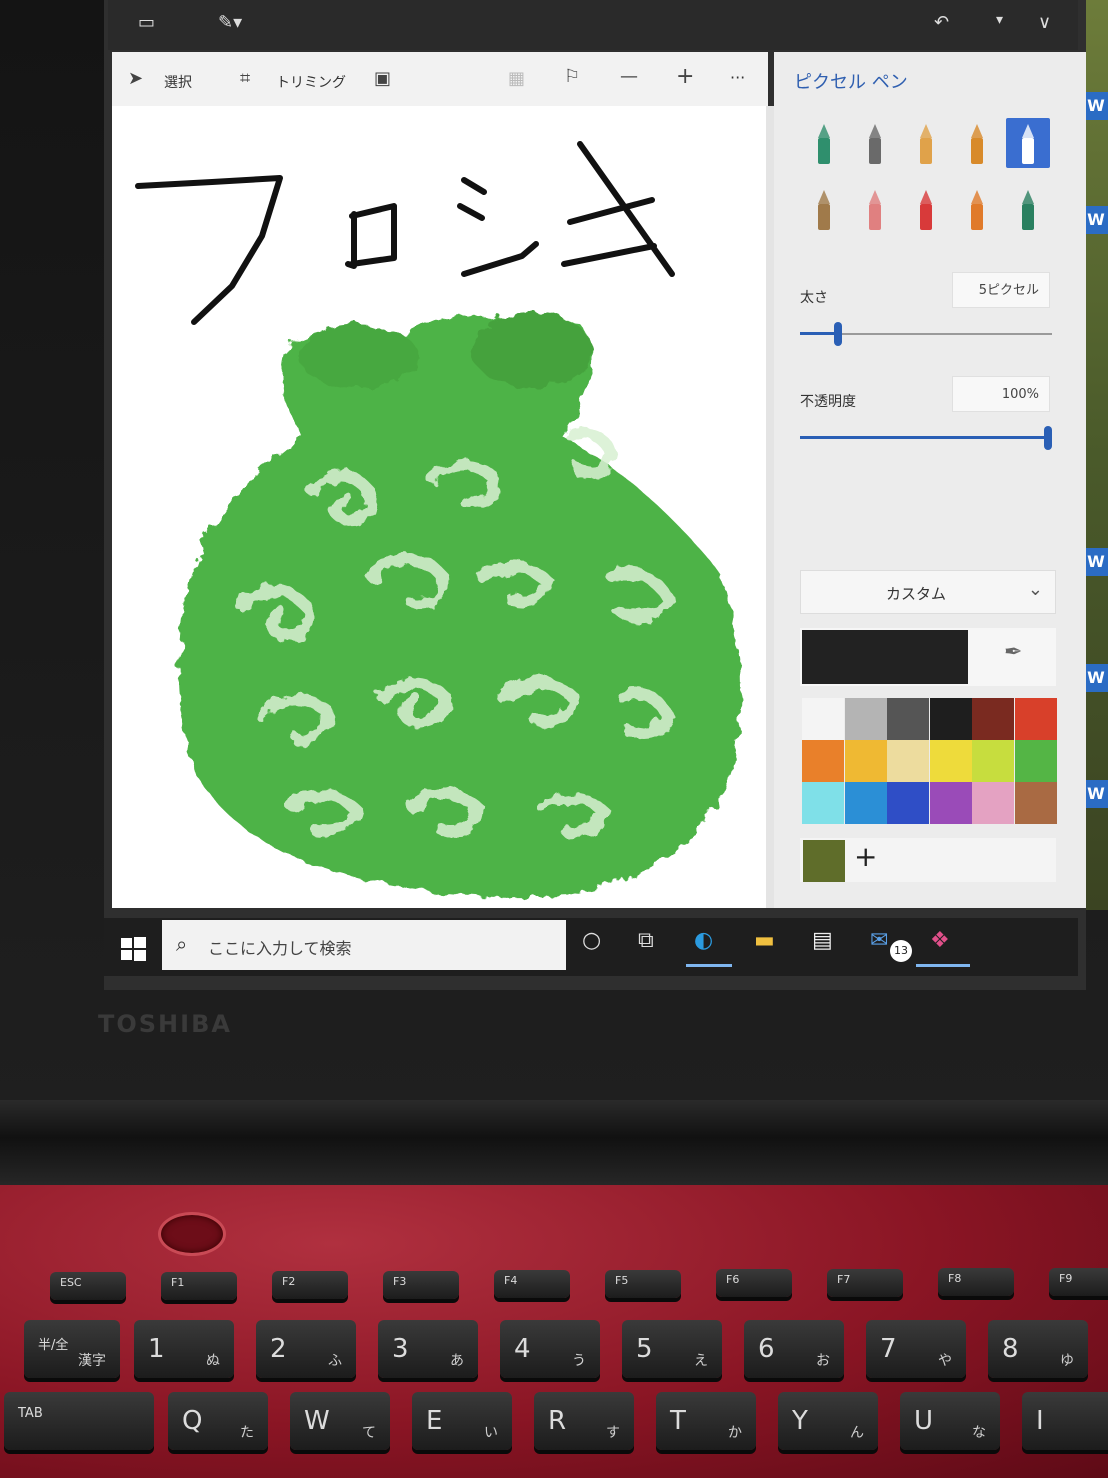  What do you see at coordinates (192, 1421) in the screenshot?
I see `key-label: Q` at bounding box center [192, 1421].